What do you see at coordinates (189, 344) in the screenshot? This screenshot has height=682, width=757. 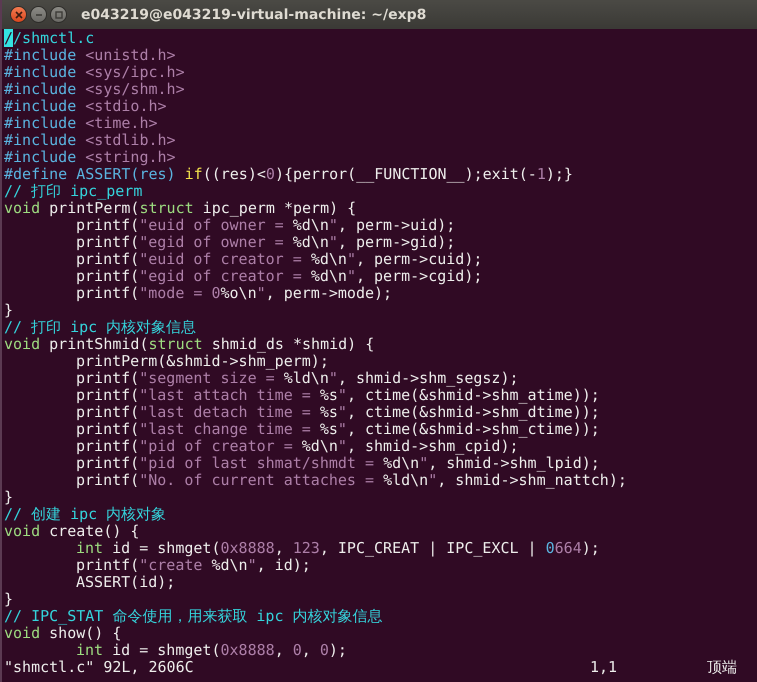 I see `code-line: void printShmid(struct shmid_ds *shmid) {` at bounding box center [189, 344].